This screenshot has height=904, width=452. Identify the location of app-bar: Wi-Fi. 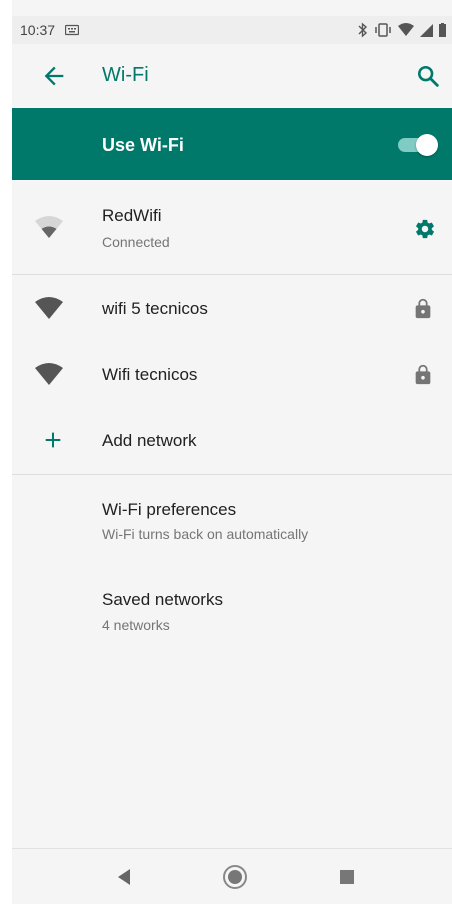
(232, 76).